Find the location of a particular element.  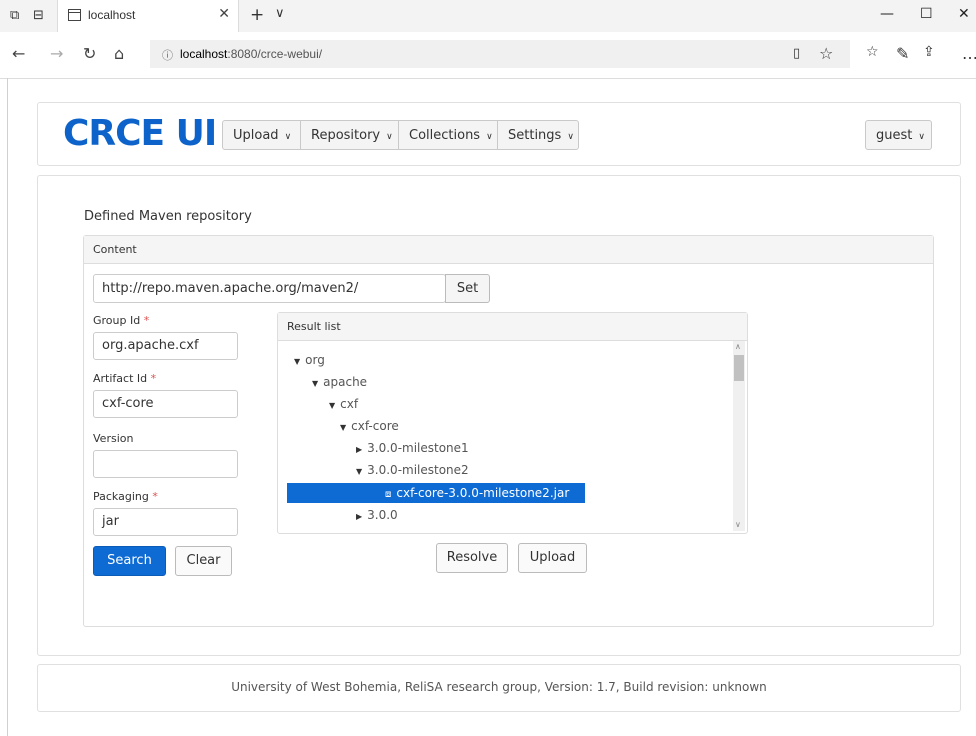

notes-pen-icon: ✎ is located at coordinates (902, 53).